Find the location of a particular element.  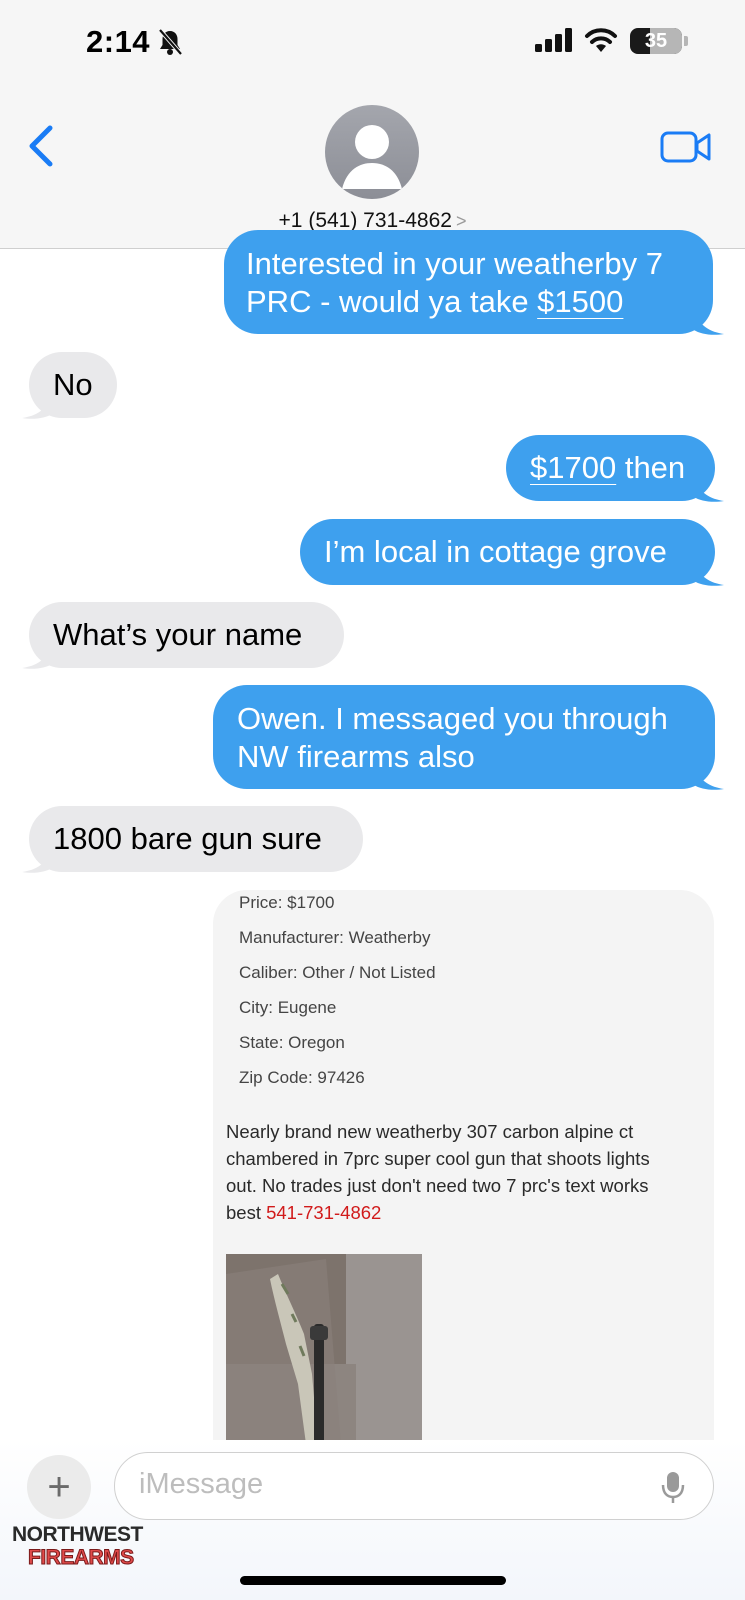

message-input-placeholder: iMessage is located at coordinates (201, 1484).